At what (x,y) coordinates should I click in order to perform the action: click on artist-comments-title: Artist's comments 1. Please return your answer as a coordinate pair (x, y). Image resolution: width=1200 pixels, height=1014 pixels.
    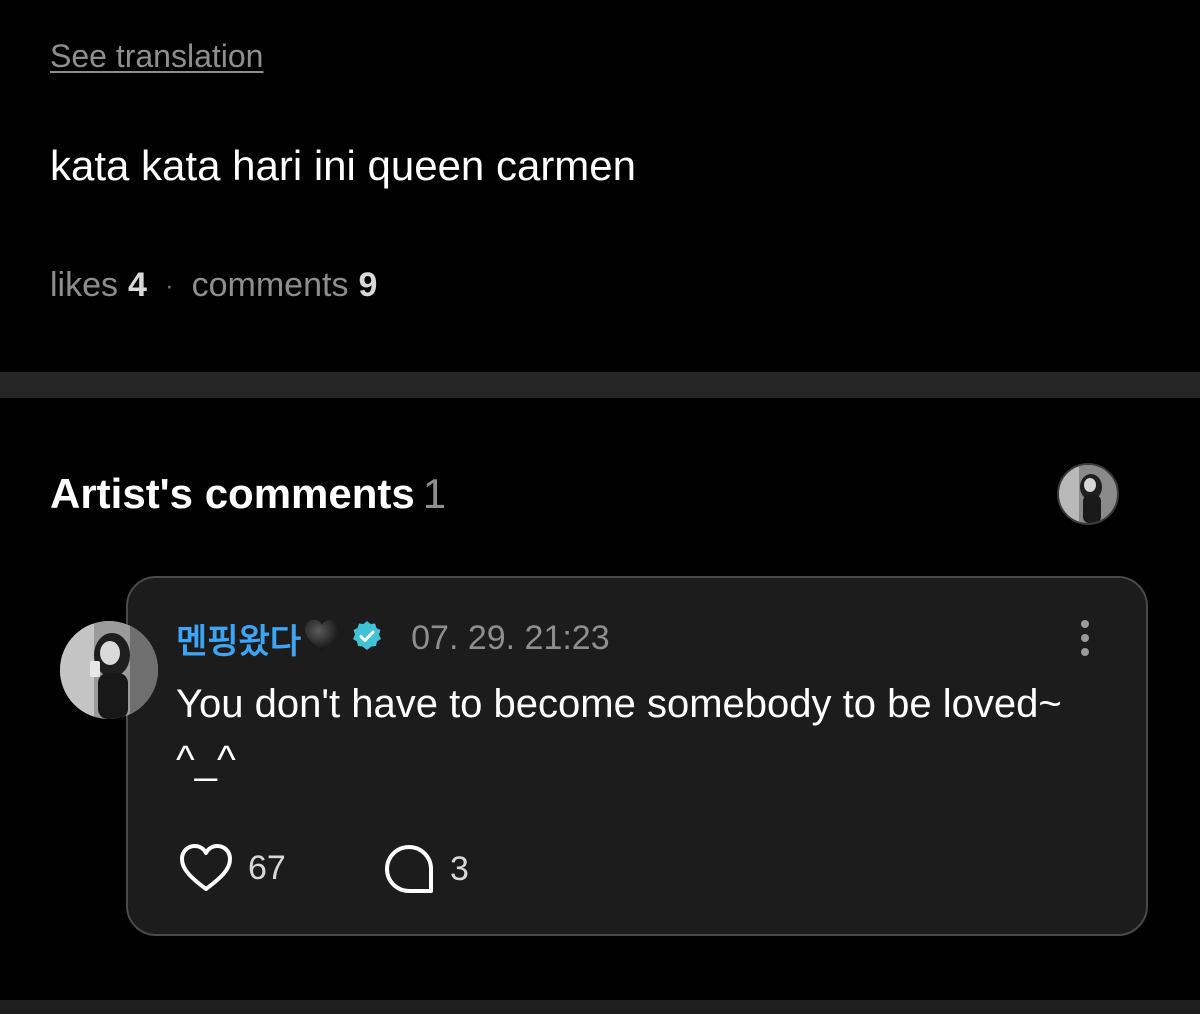
    Looking at the image, I should click on (248, 494).